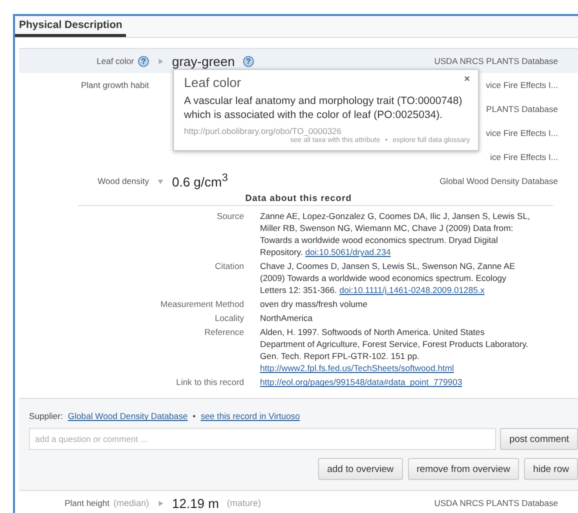  What do you see at coordinates (230, 216) in the screenshot?
I see `detail-label: Source` at bounding box center [230, 216].